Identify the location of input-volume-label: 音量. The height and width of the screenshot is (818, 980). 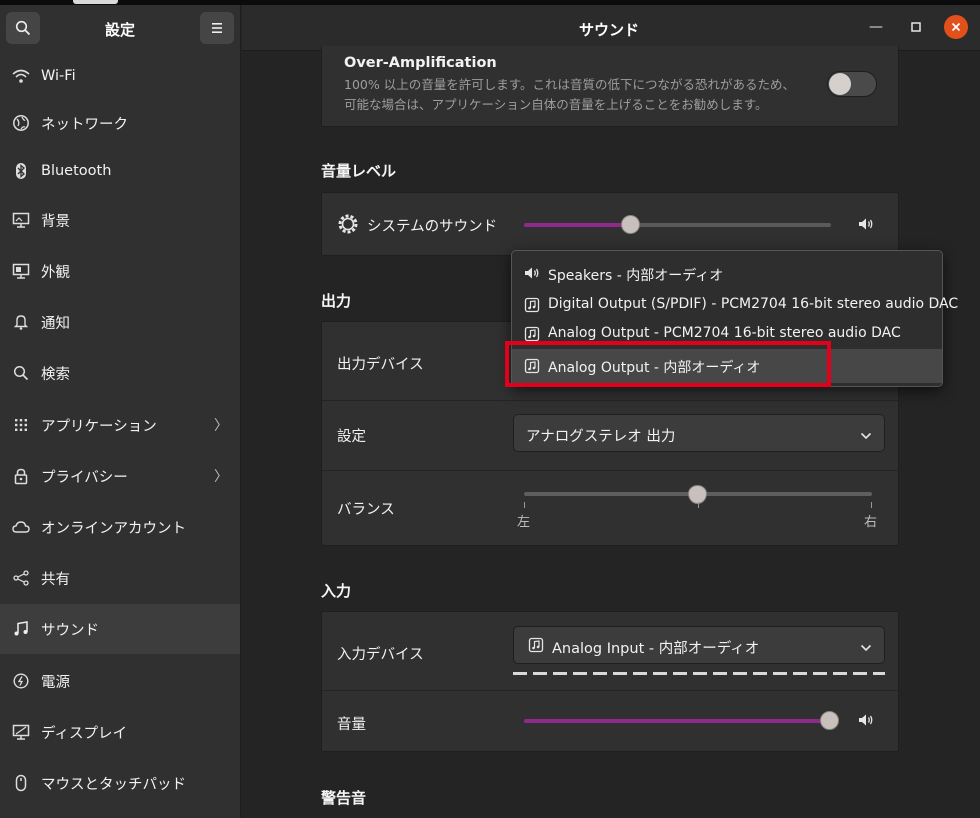
(351, 725).